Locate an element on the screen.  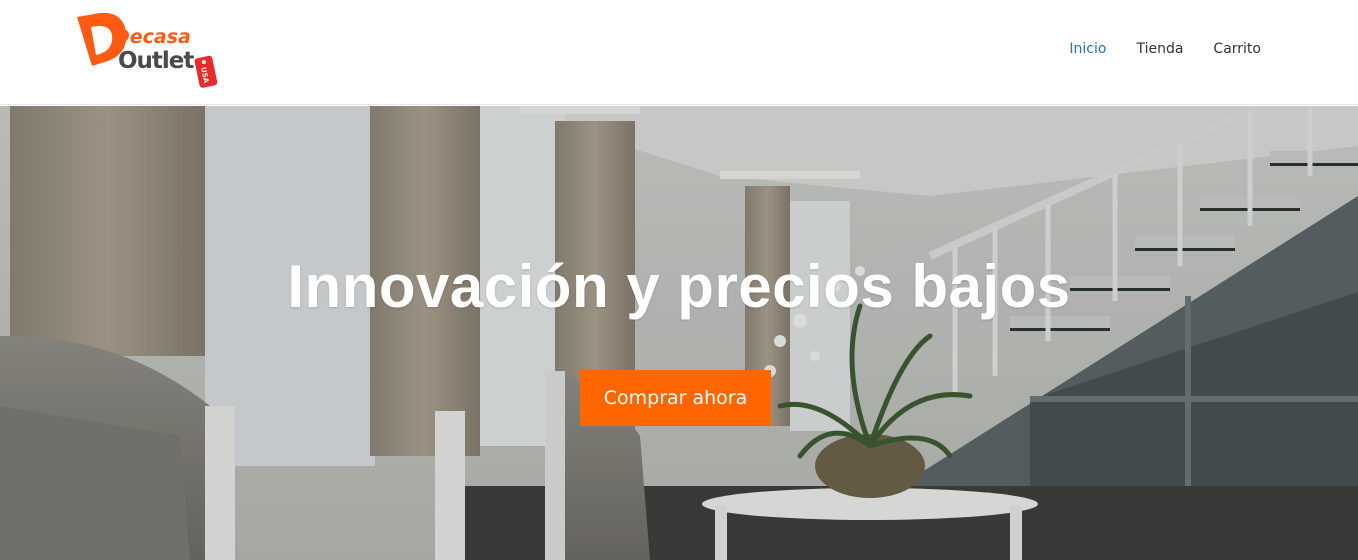
shop-now-button: Comprar ahora is located at coordinates (675, 398).